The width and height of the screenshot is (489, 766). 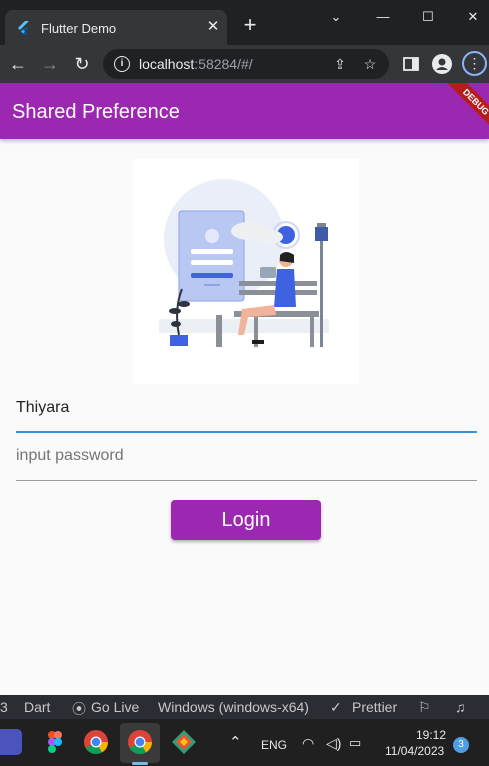 I want to click on side-panel-icon, so click(x=411, y=64).